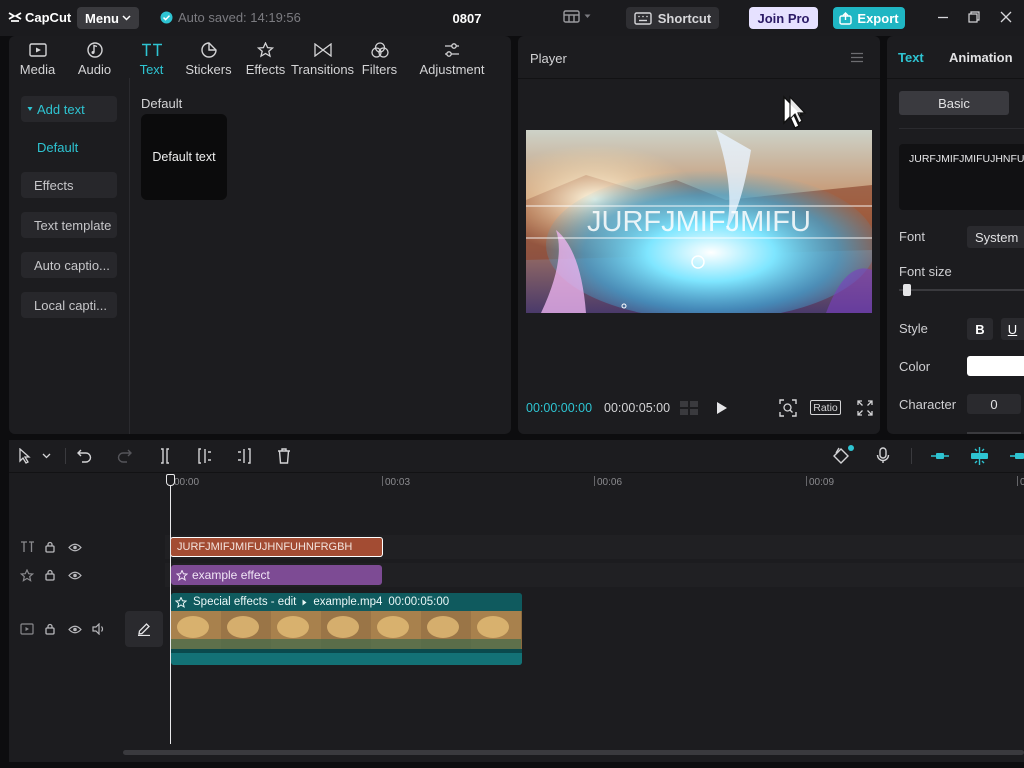 Image resolution: width=1024 pixels, height=768 pixels. What do you see at coordinates (61, 109) in the screenshot?
I see `nav-label: Add text` at bounding box center [61, 109].